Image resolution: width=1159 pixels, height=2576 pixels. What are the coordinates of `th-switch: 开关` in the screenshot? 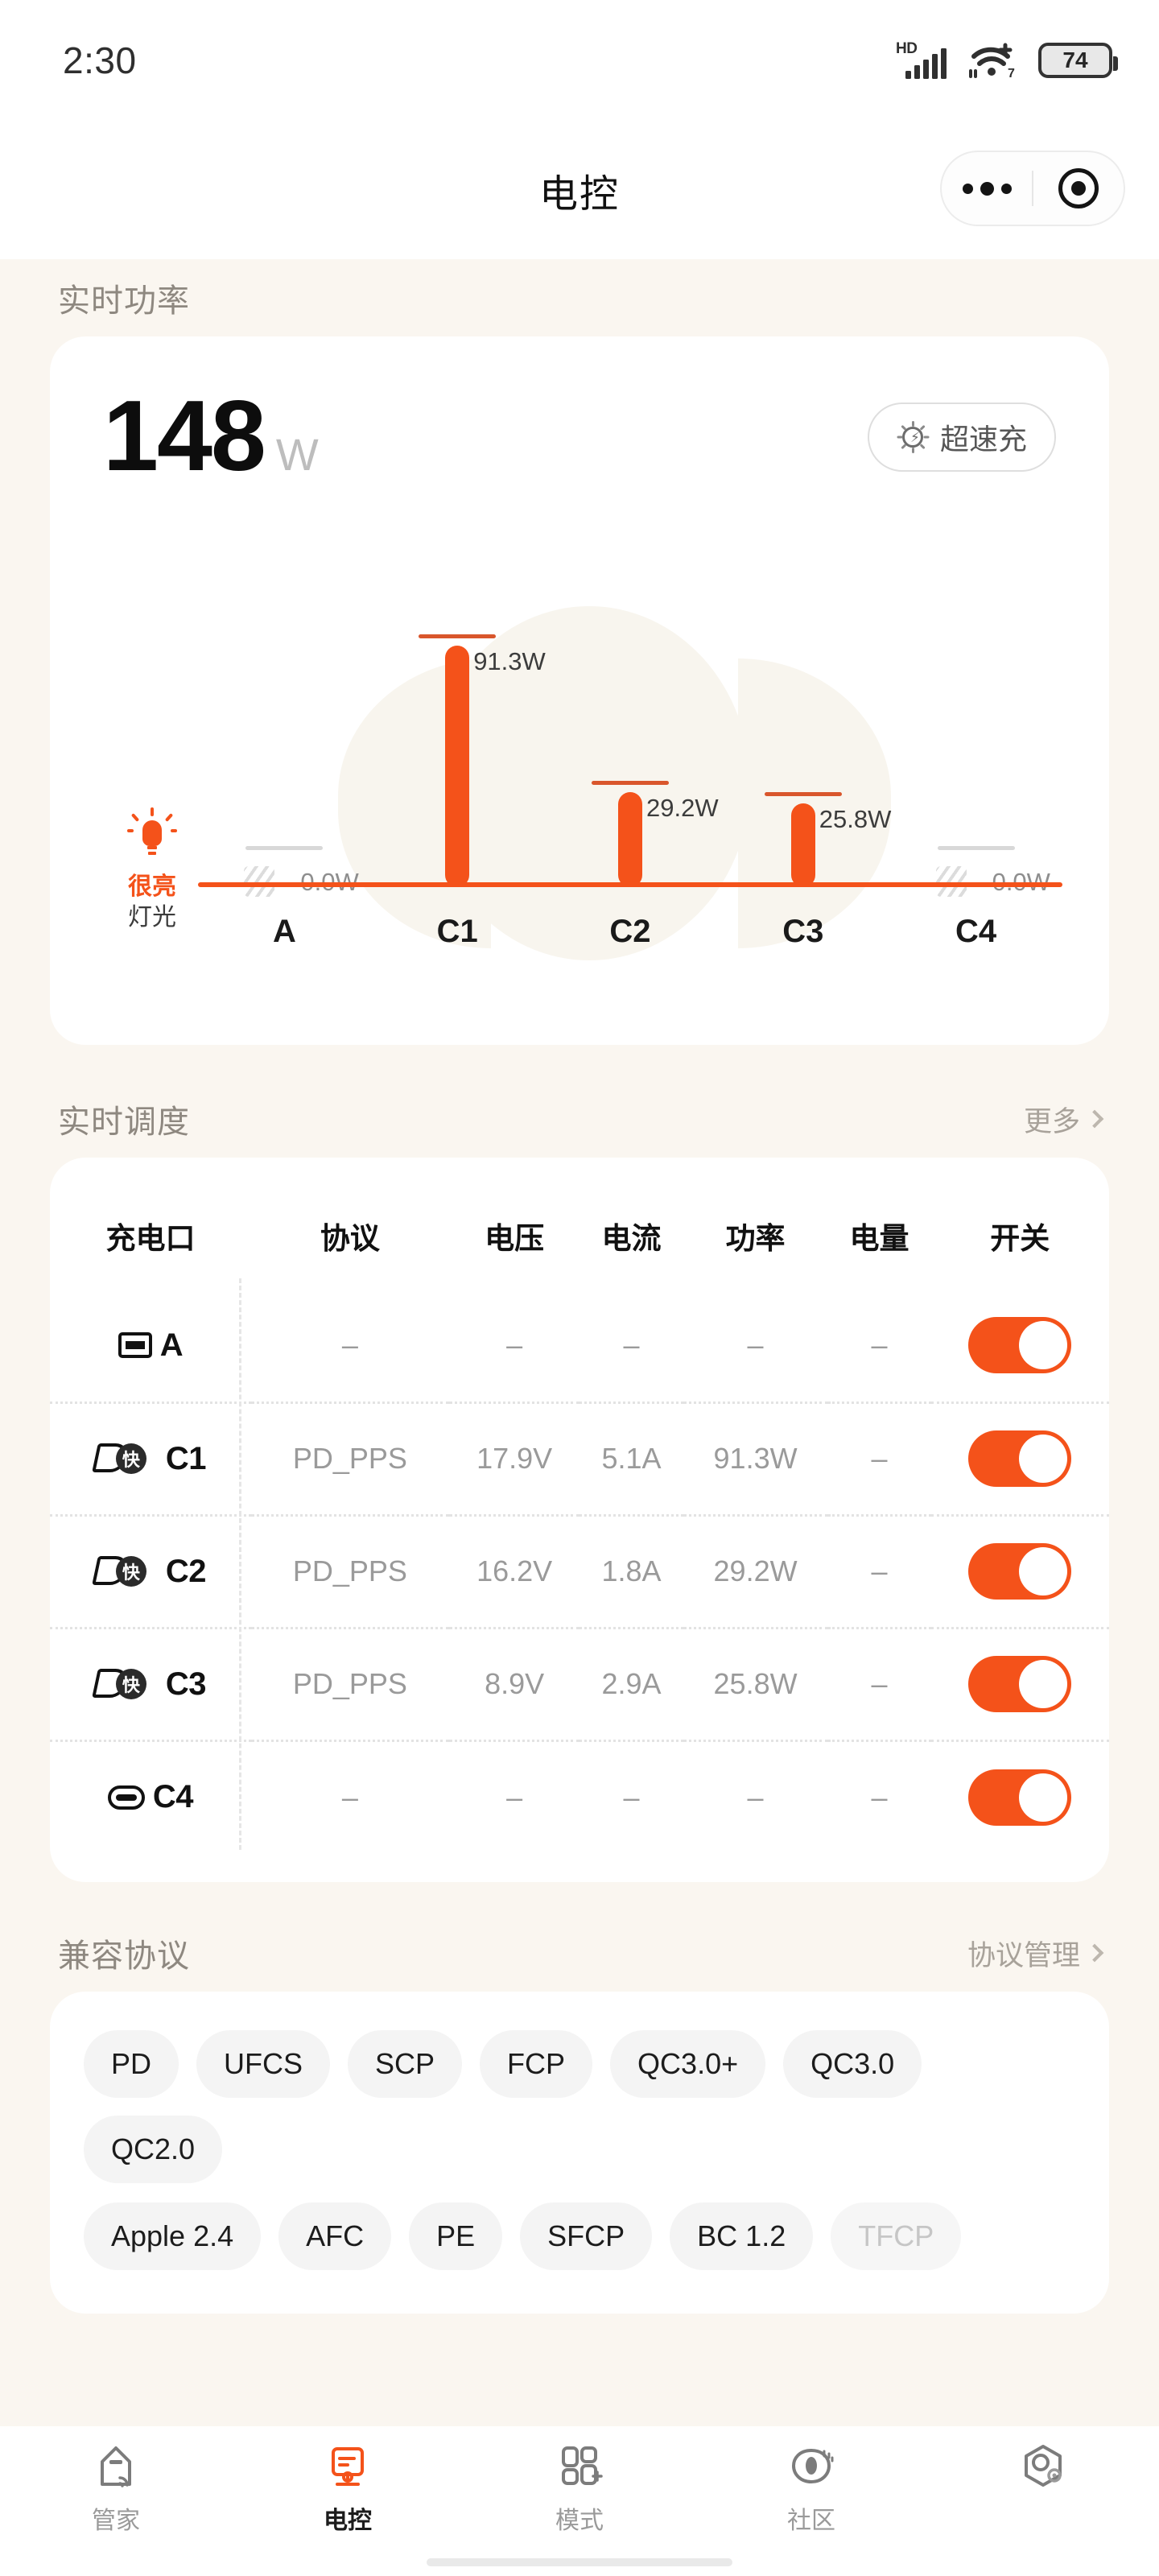 It's located at (1020, 1238).